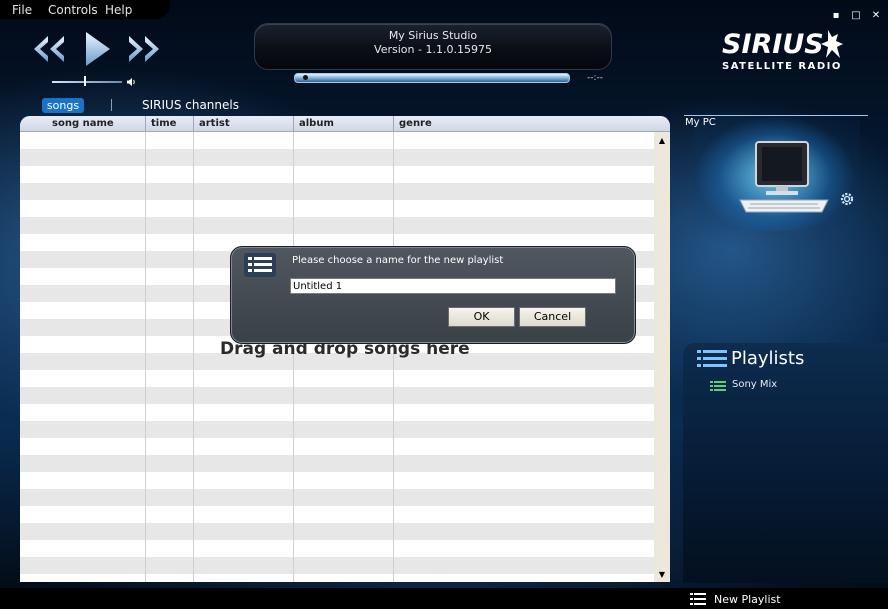 The image size is (888, 609). I want to click on playlists-panel, so click(785, 463).